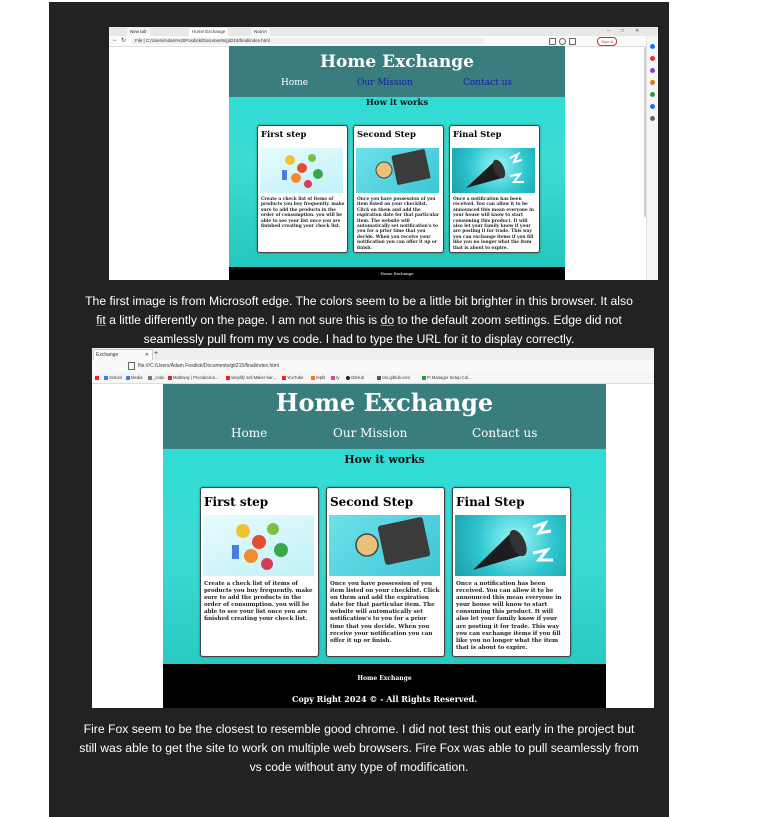 This screenshot has width=760, height=817. Describe the element at coordinates (652, 158) in the screenshot. I see `edge-sidebar` at that location.